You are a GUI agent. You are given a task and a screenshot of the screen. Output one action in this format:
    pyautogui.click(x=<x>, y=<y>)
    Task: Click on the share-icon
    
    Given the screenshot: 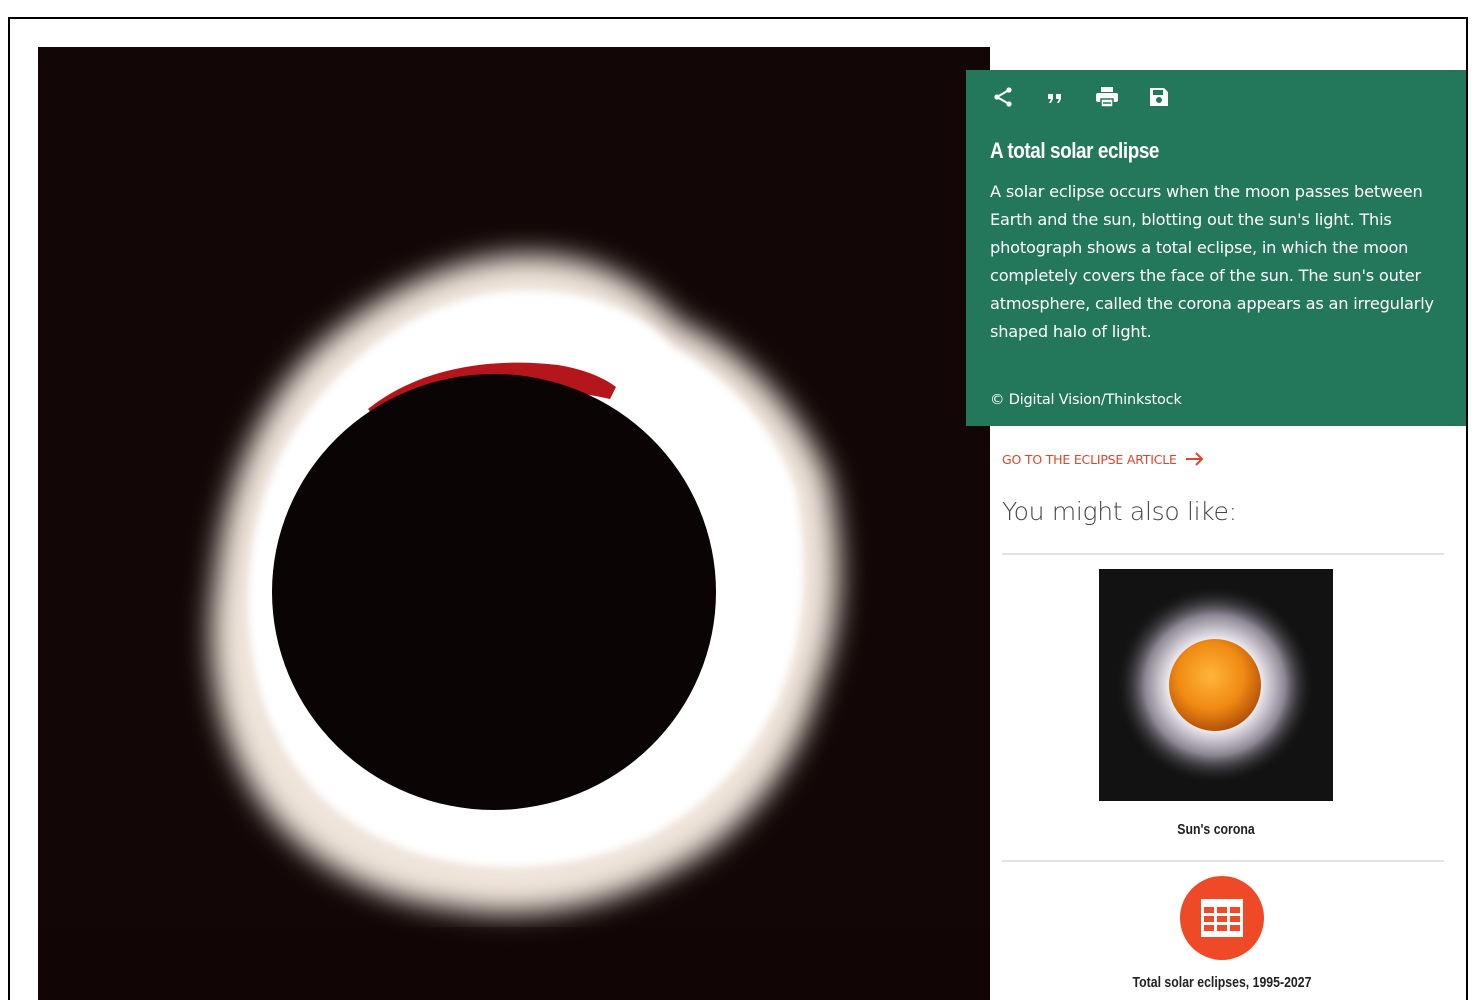 What is the action you would take?
    pyautogui.click(x=1003, y=97)
    